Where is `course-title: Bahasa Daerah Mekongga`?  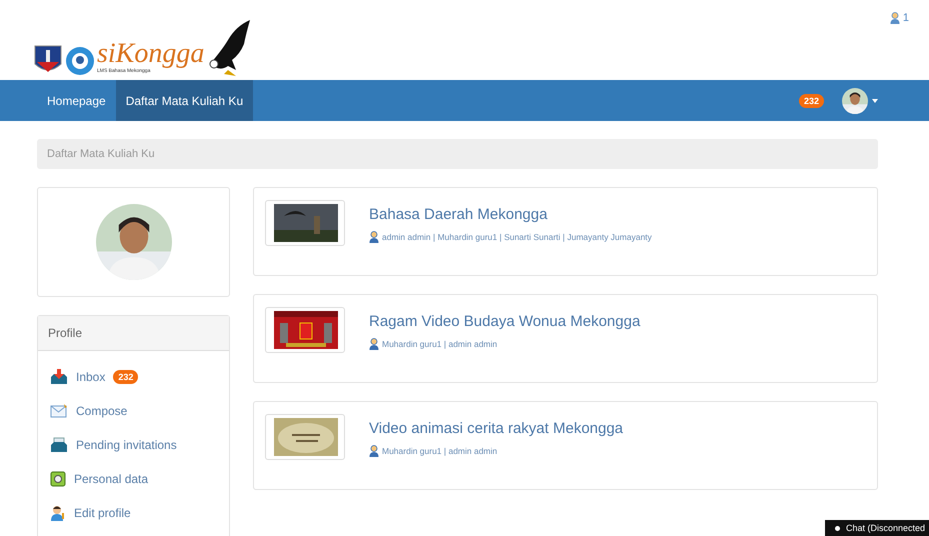
course-title: Bahasa Daerah Mekongga is located at coordinates (510, 214).